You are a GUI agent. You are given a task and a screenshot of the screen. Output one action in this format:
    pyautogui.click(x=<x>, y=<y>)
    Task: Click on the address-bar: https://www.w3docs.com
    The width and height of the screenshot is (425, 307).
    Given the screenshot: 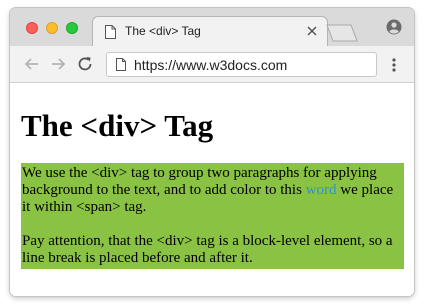 What is the action you would take?
    pyautogui.click(x=241, y=64)
    